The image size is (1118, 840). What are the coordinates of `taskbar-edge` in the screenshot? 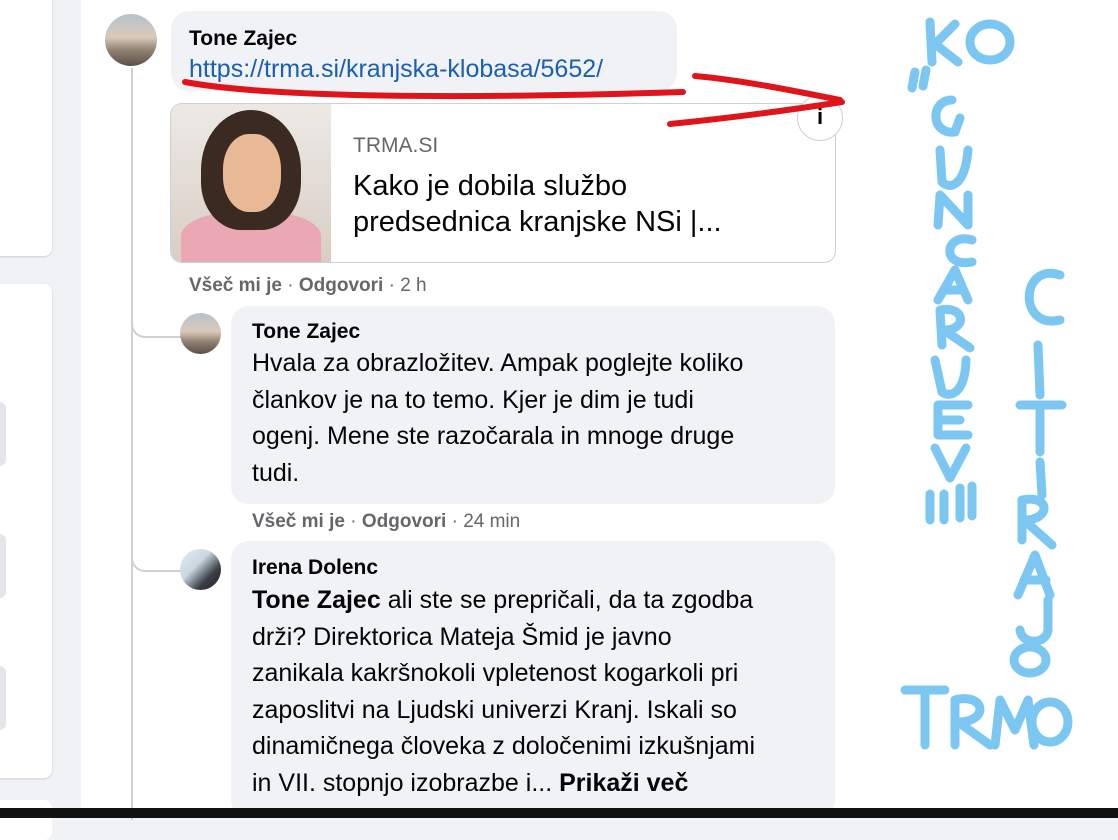 It's located at (559, 813).